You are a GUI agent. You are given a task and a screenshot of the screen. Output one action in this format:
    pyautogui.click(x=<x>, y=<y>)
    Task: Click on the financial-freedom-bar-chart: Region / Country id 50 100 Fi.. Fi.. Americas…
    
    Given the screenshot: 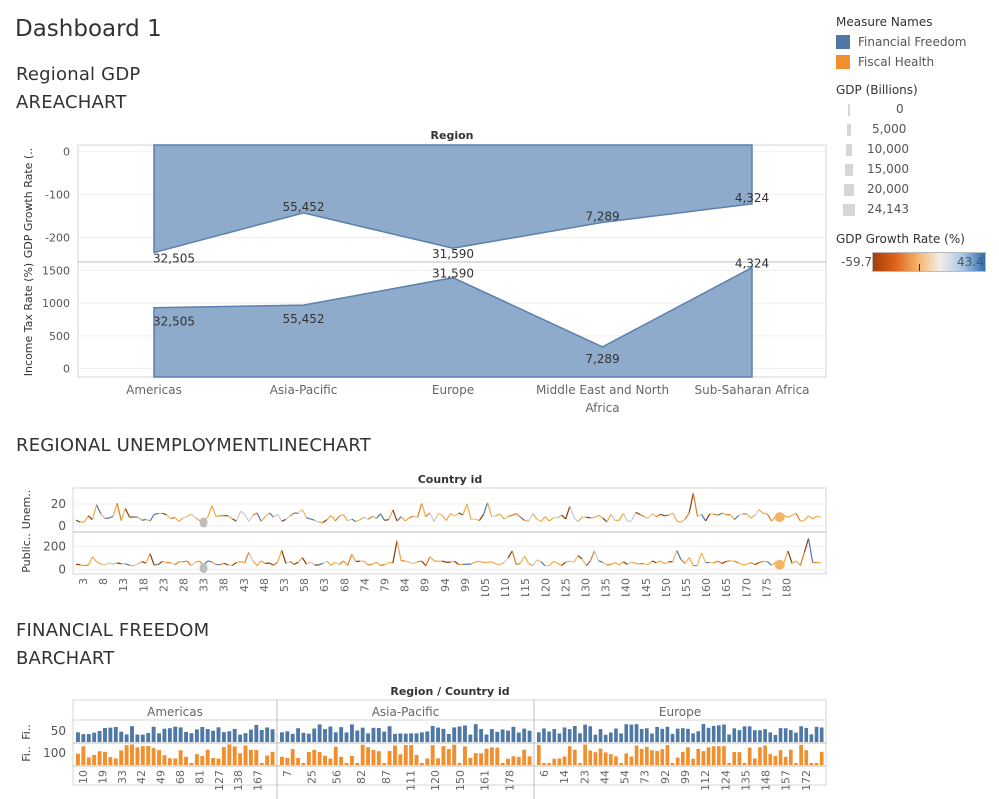 What is the action you would take?
    pyautogui.click(x=417, y=740)
    